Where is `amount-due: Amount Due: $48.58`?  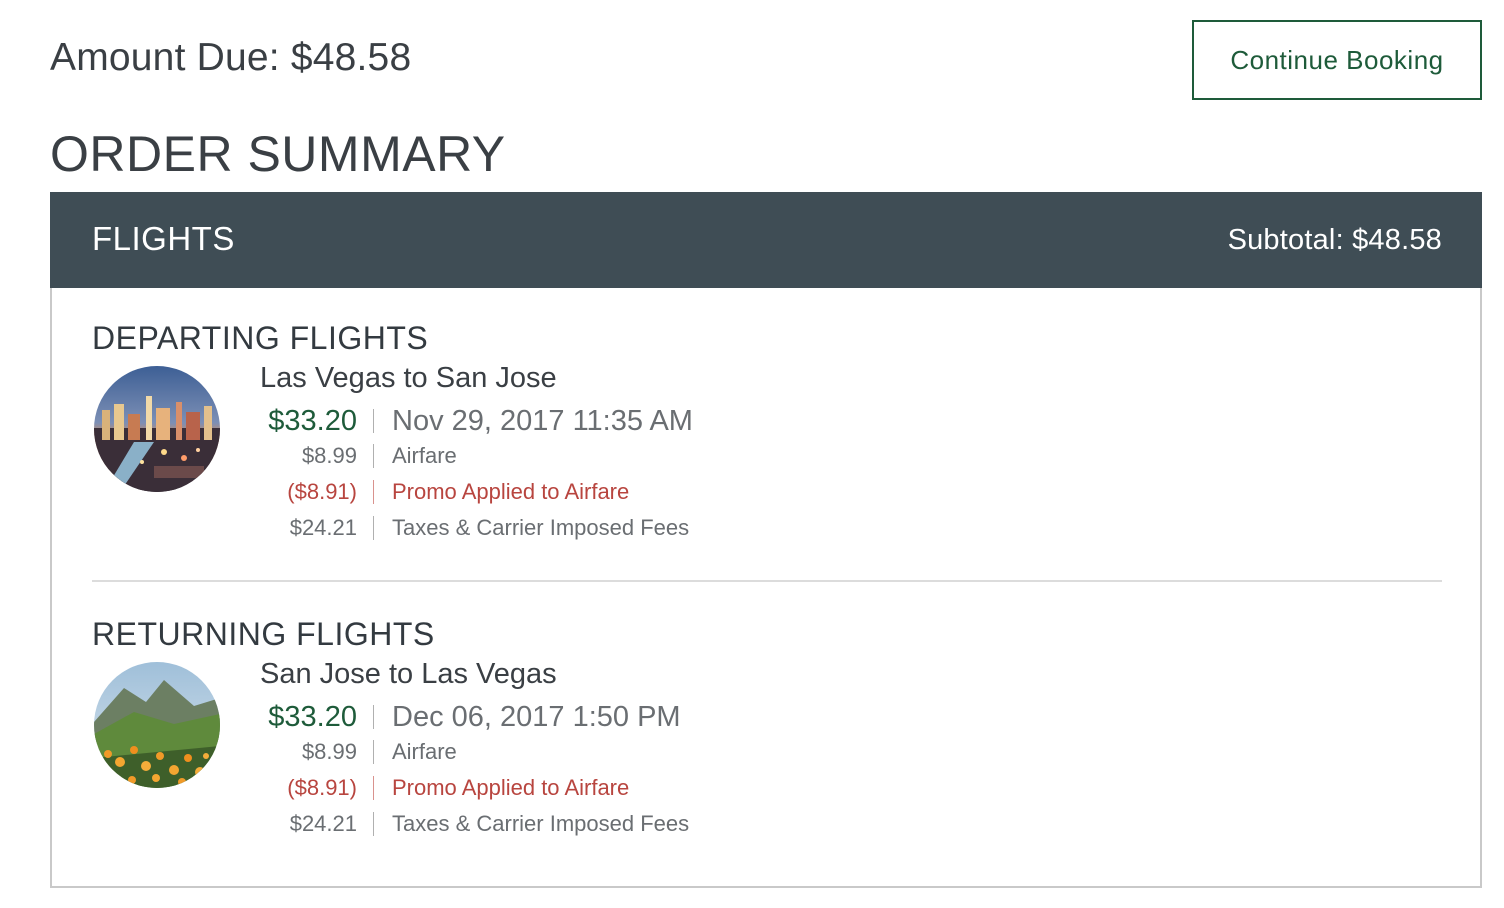 amount-due: Amount Due: $48.58 is located at coordinates (231, 57).